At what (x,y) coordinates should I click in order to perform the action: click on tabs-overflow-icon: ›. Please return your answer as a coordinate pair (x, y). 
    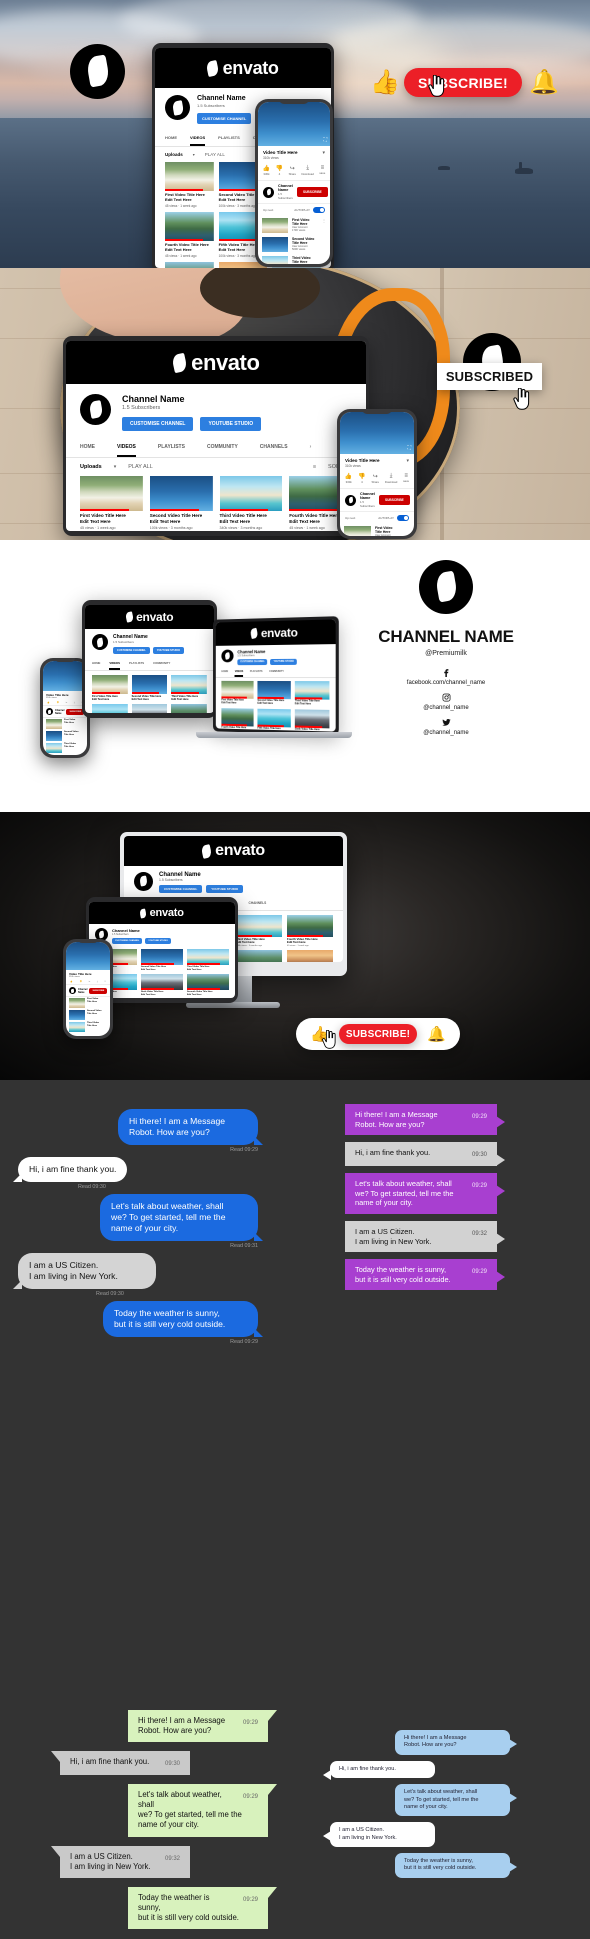
    Looking at the image, I should click on (311, 448).